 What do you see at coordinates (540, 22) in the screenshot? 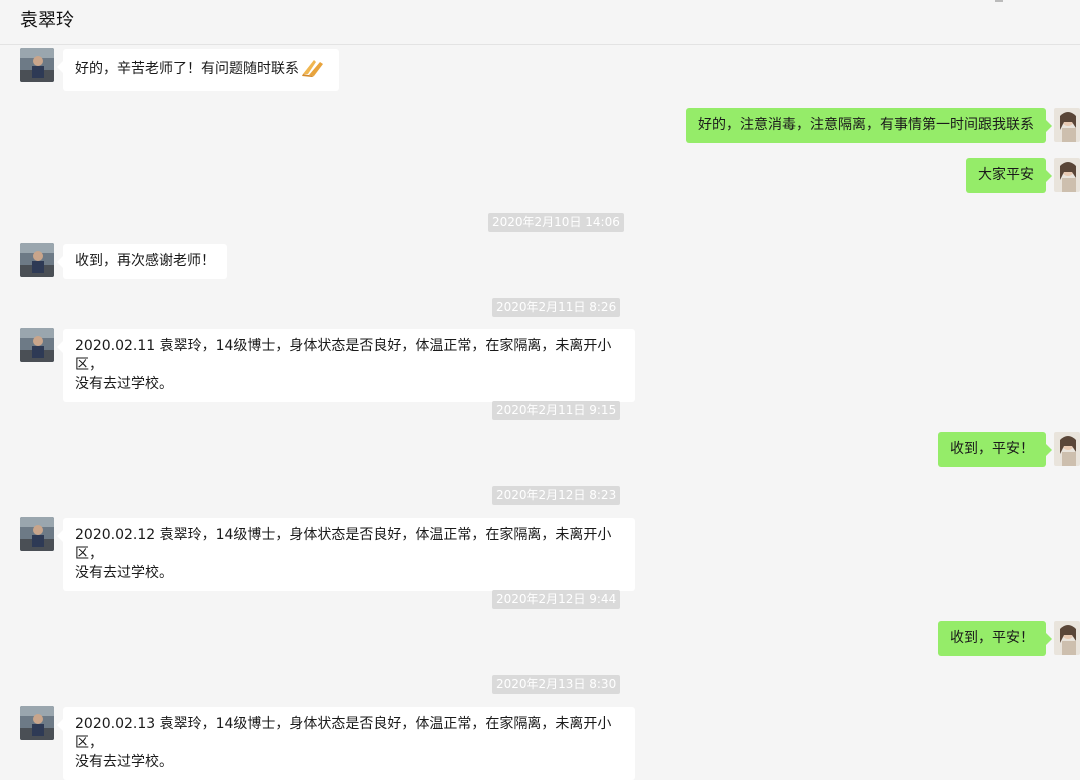
I see `chat-header: 袁翠玲` at bounding box center [540, 22].